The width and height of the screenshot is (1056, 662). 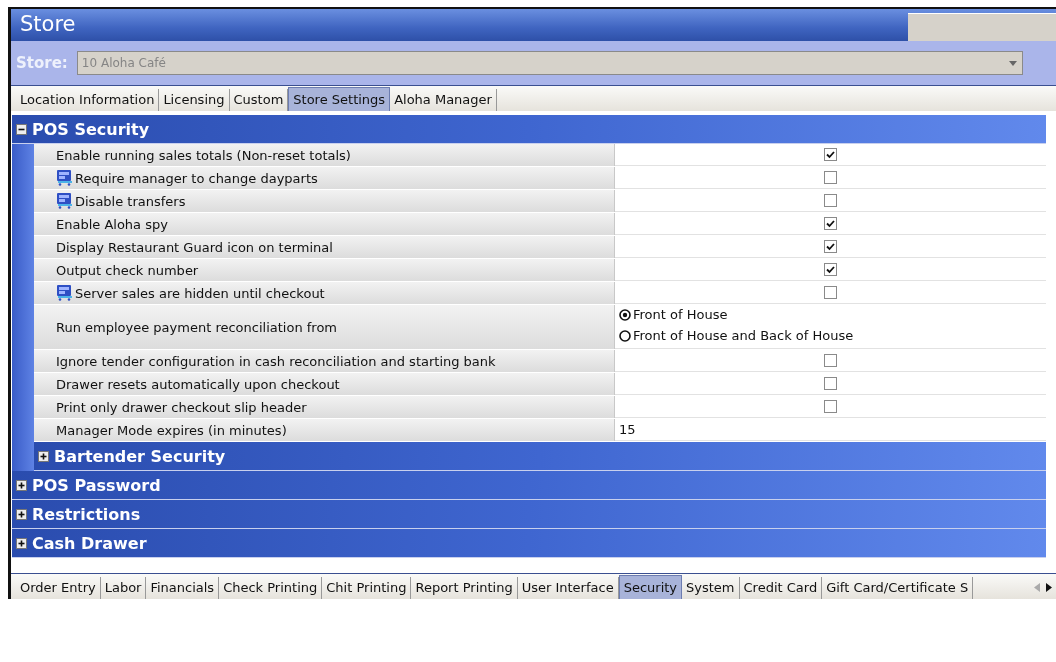 I want to click on setting-label: Drawer resets automatically upon checkout, so click(x=198, y=384).